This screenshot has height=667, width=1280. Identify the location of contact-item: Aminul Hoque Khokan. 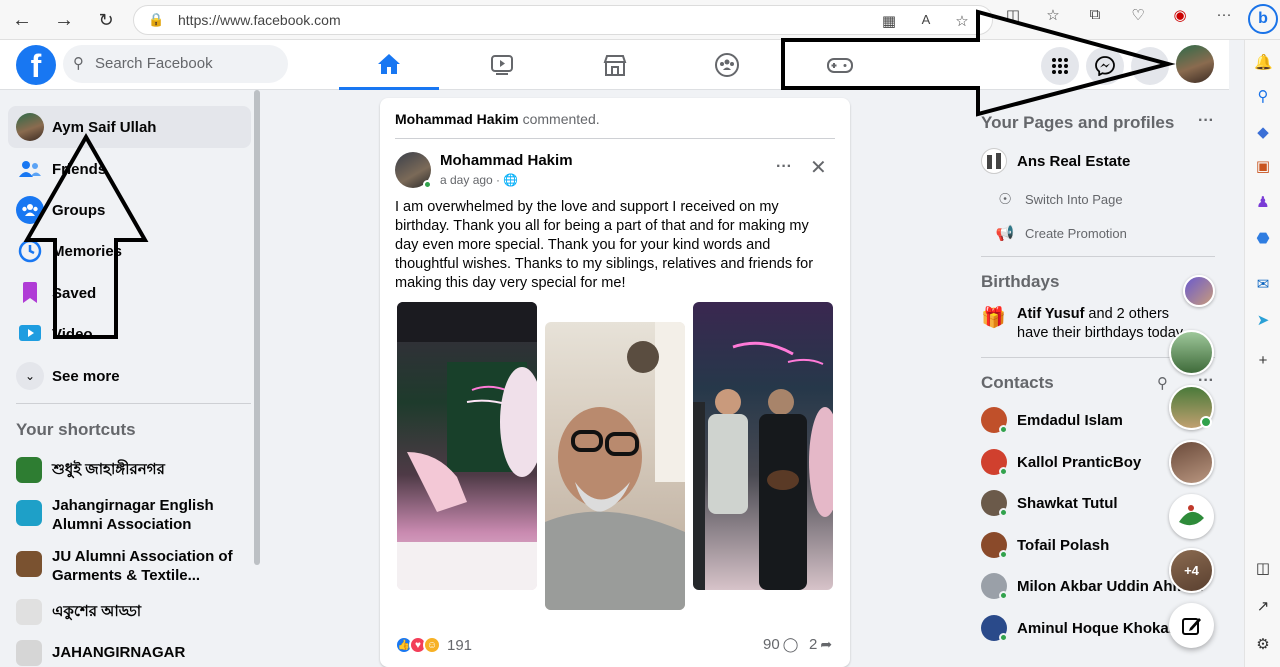
(1079, 628).